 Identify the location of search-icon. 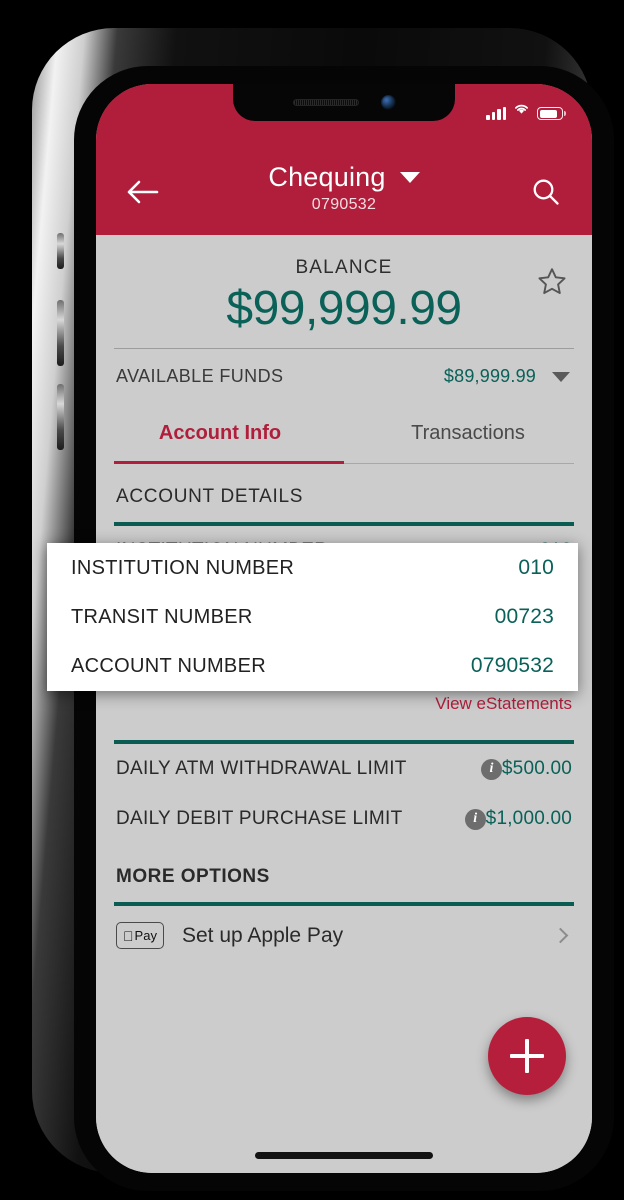
(546, 192).